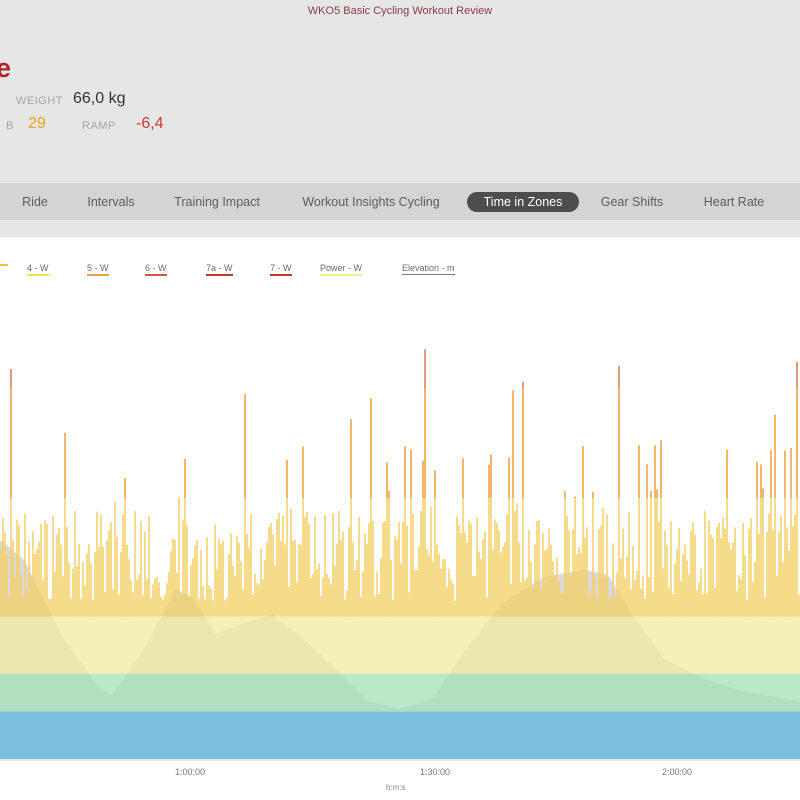  Describe the element at coordinates (35, 202) in the screenshot. I see `tab-ride: Ride` at that location.